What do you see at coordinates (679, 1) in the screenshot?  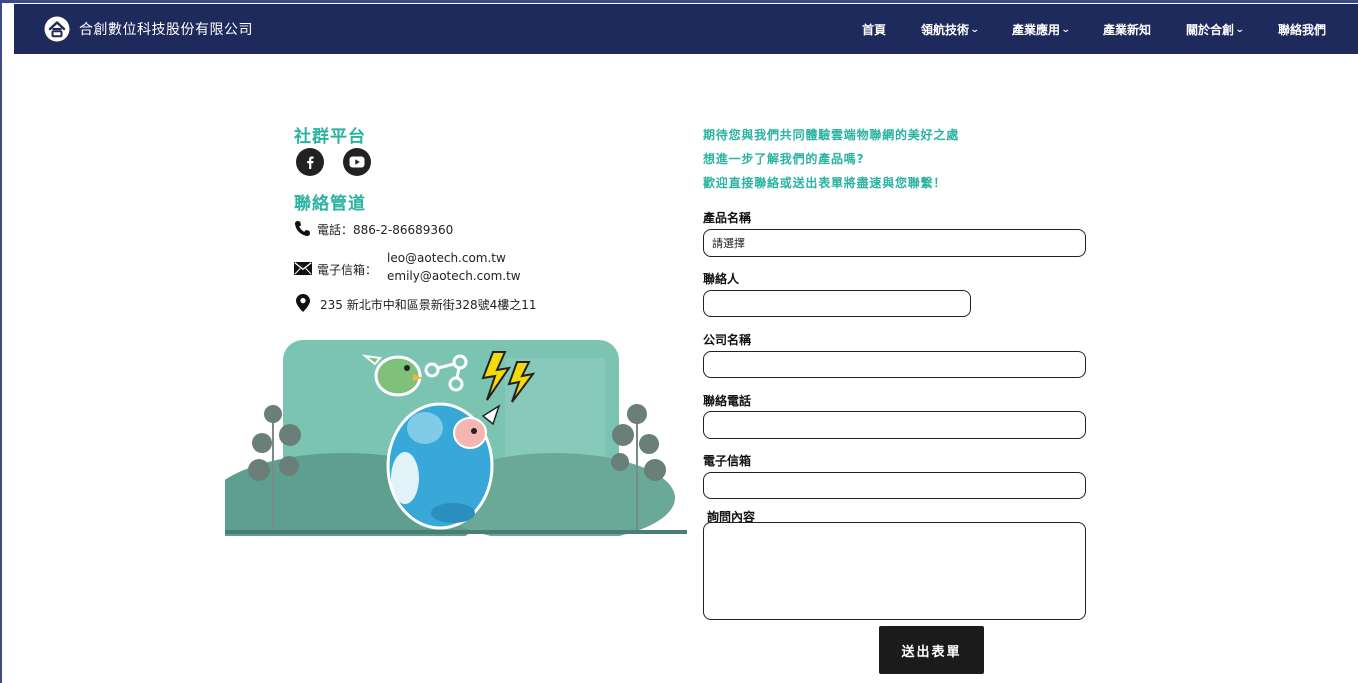 I see `window-frame-top` at bounding box center [679, 1].